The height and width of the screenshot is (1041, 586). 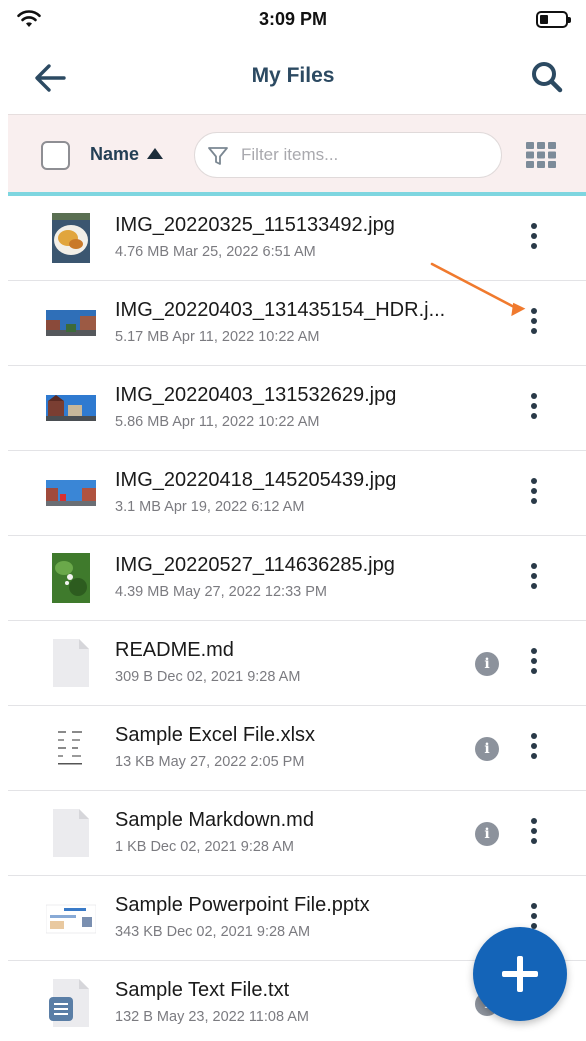 What do you see at coordinates (255, 565) in the screenshot?
I see `file-name: IMG_20220527_114636285.jpg` at bounding box center [255, 565].